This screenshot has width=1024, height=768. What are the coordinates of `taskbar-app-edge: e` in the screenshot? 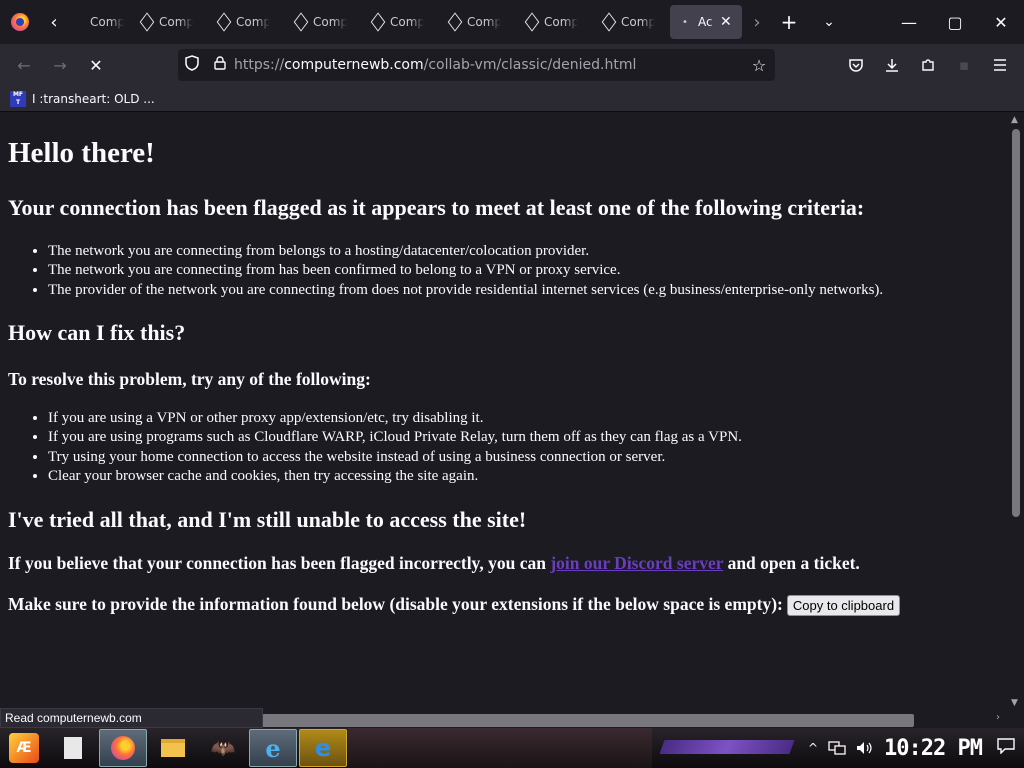 It's located at (323, 748).